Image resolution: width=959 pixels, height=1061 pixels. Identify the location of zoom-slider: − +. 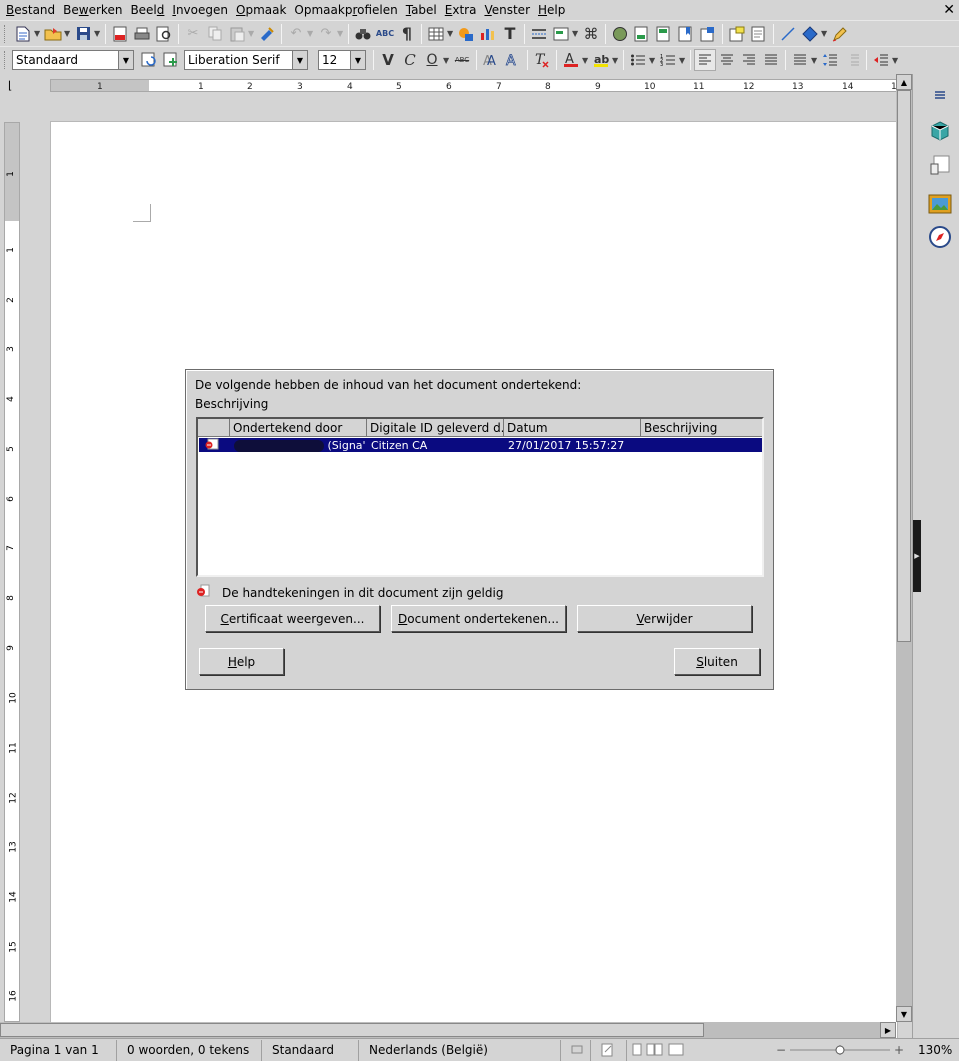
(841, 1050).